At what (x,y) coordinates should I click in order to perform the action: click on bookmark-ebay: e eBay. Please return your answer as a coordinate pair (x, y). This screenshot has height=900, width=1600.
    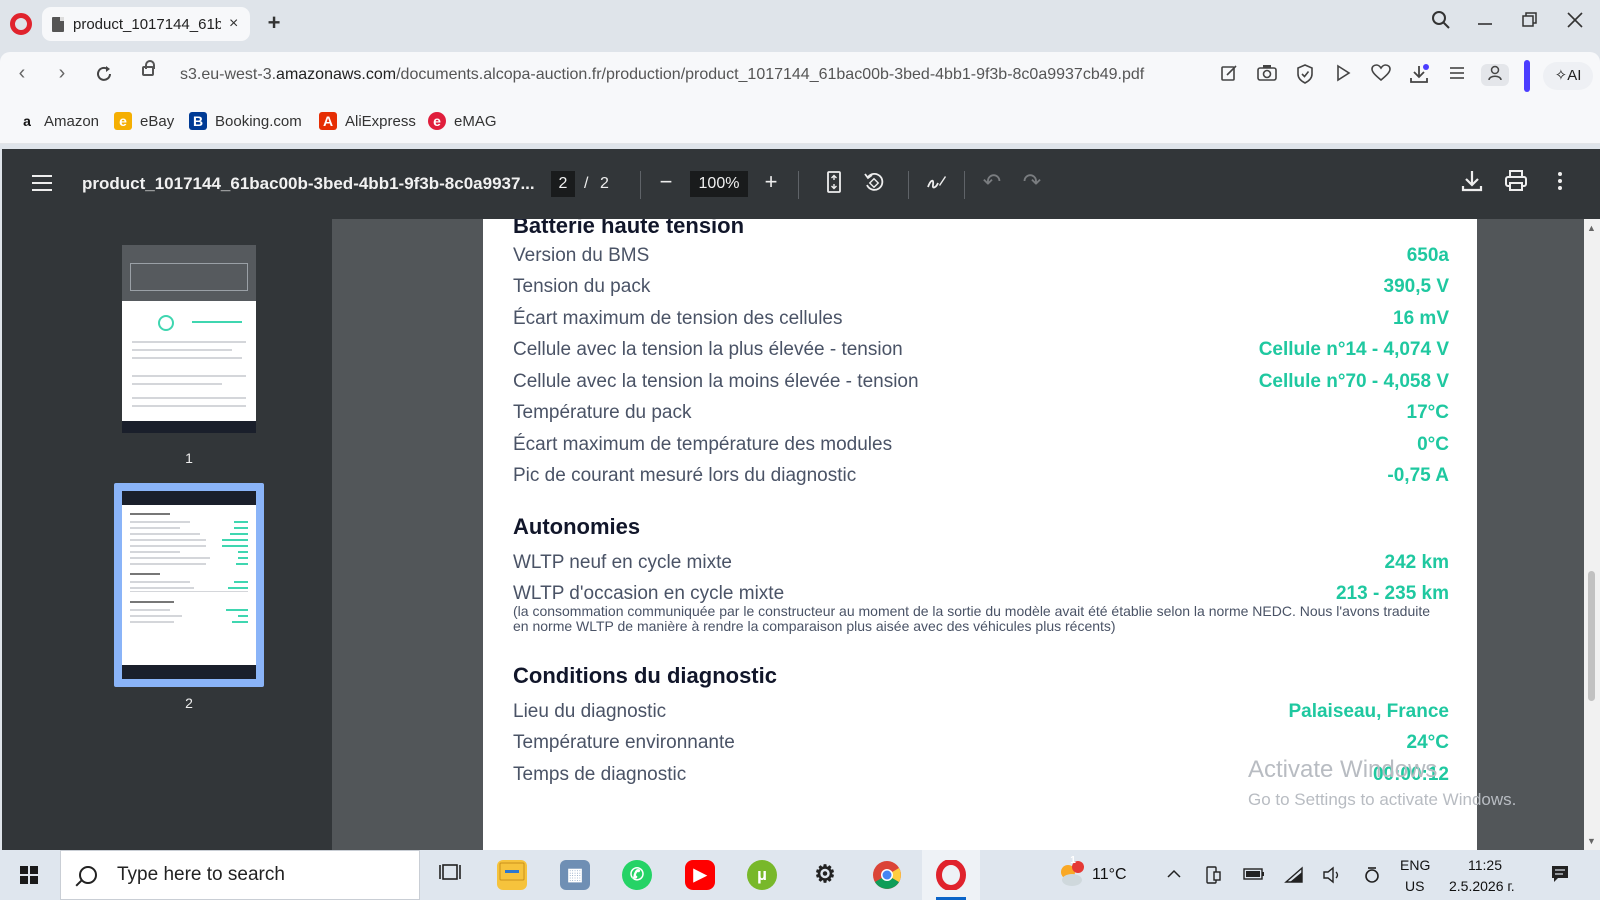
    Looking at the image, I should click on (144, 121).